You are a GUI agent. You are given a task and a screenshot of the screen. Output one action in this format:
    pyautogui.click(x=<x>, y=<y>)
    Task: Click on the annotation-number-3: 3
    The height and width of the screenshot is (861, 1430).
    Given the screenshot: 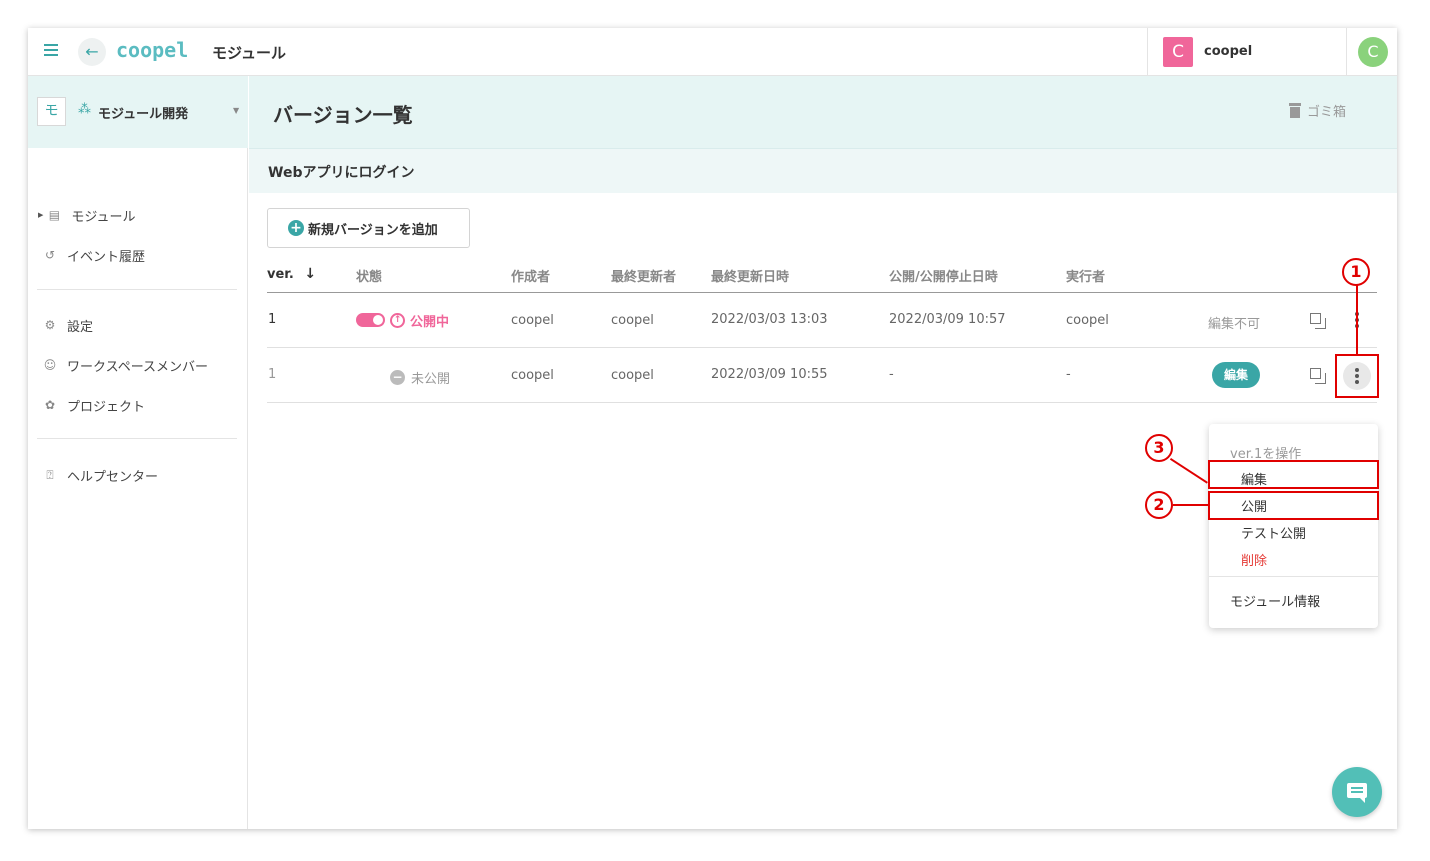 What is the action you would take?
    pyautogui.click(x=1159, y=448)
    